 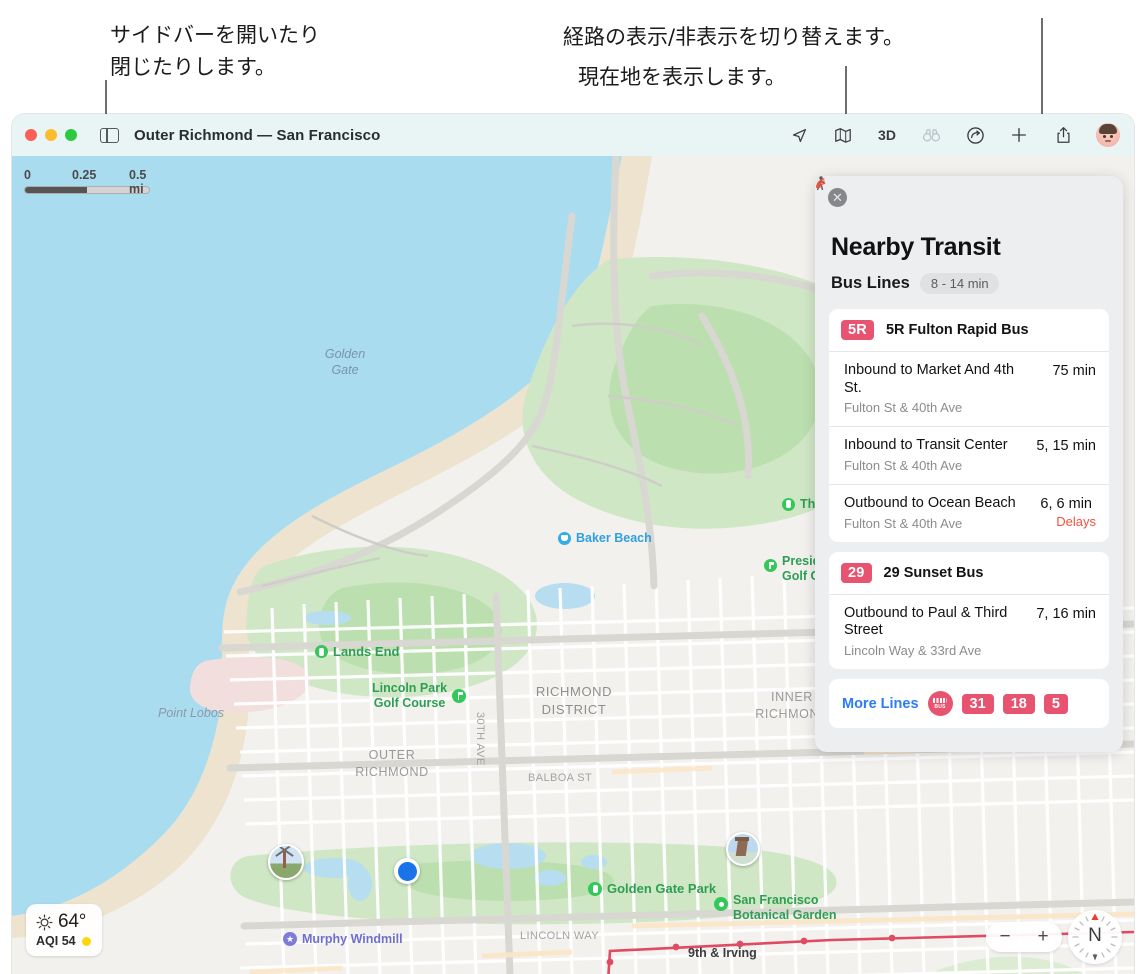 I want to click on compass-north-needle, so click(x=1095, y=916).